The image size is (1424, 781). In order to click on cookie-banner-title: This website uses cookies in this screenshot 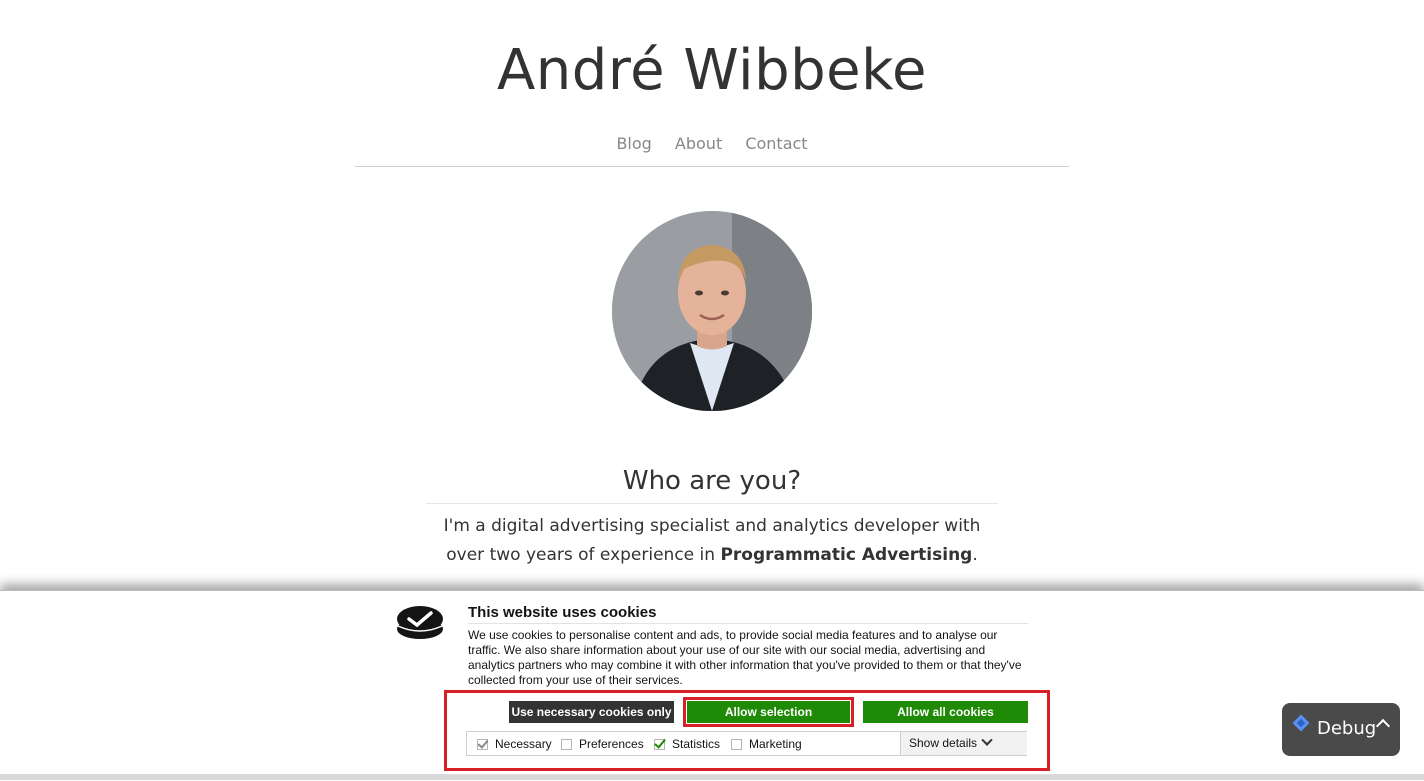, I will do `click(748, 614)`.